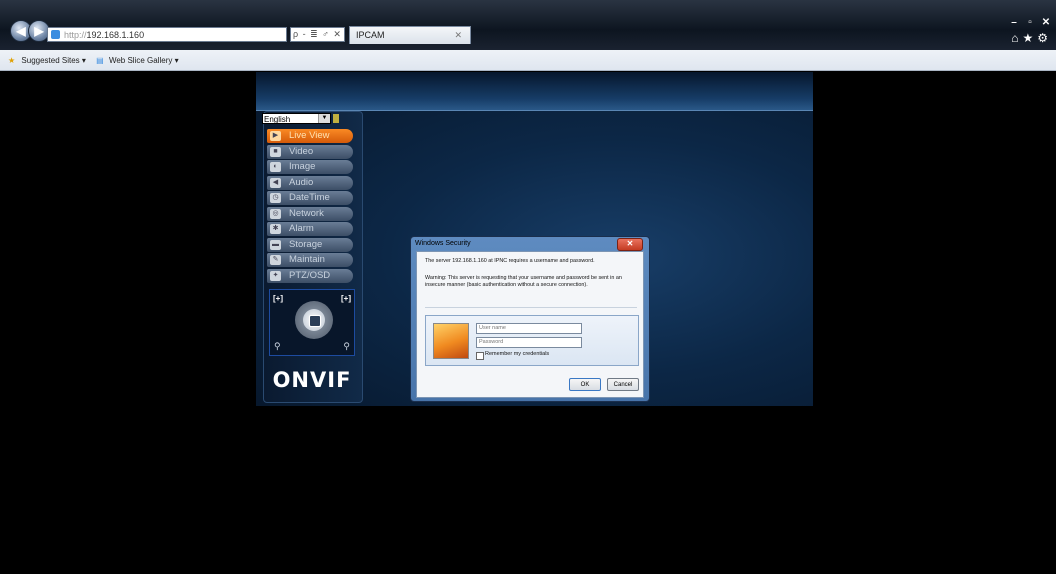 Image resolution: width=1056 pixels, height=574 pixels. Describe the element at coordinates (346, 346) in the screenshot. I see `focus-plus-icon: ⚲` at that location.